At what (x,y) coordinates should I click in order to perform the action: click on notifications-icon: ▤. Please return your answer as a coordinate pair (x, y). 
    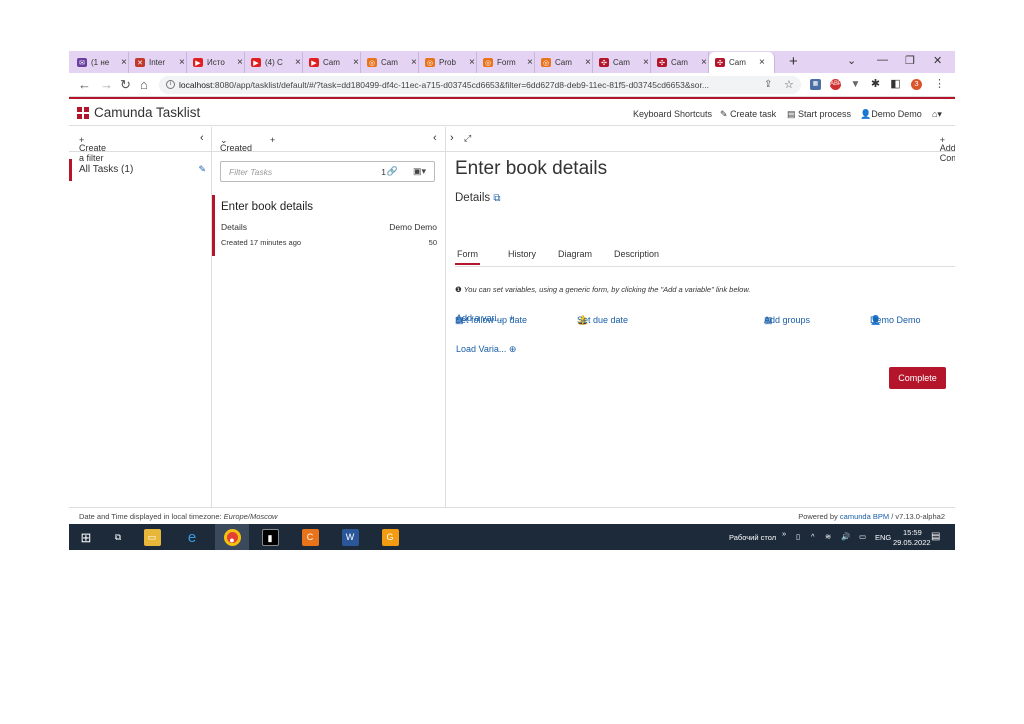
    Looking at the image, I should click on (935, 536).